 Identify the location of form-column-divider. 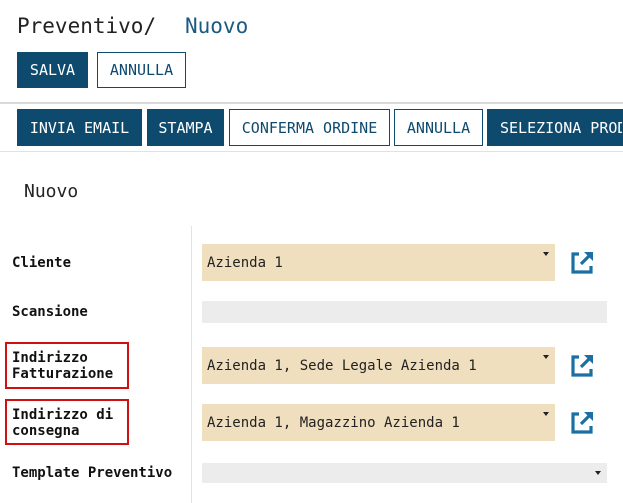
(191, 364).